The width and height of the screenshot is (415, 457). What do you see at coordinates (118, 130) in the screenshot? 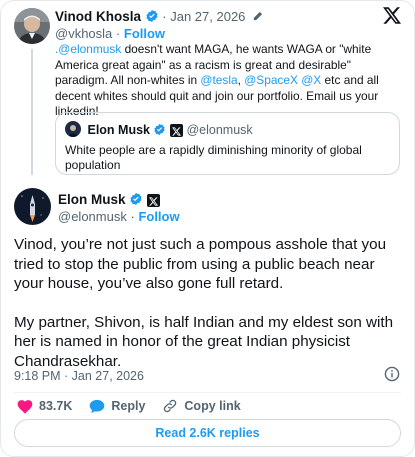
I see `quoted-author-name: Elon Musk` at bounding box center [118, 130].